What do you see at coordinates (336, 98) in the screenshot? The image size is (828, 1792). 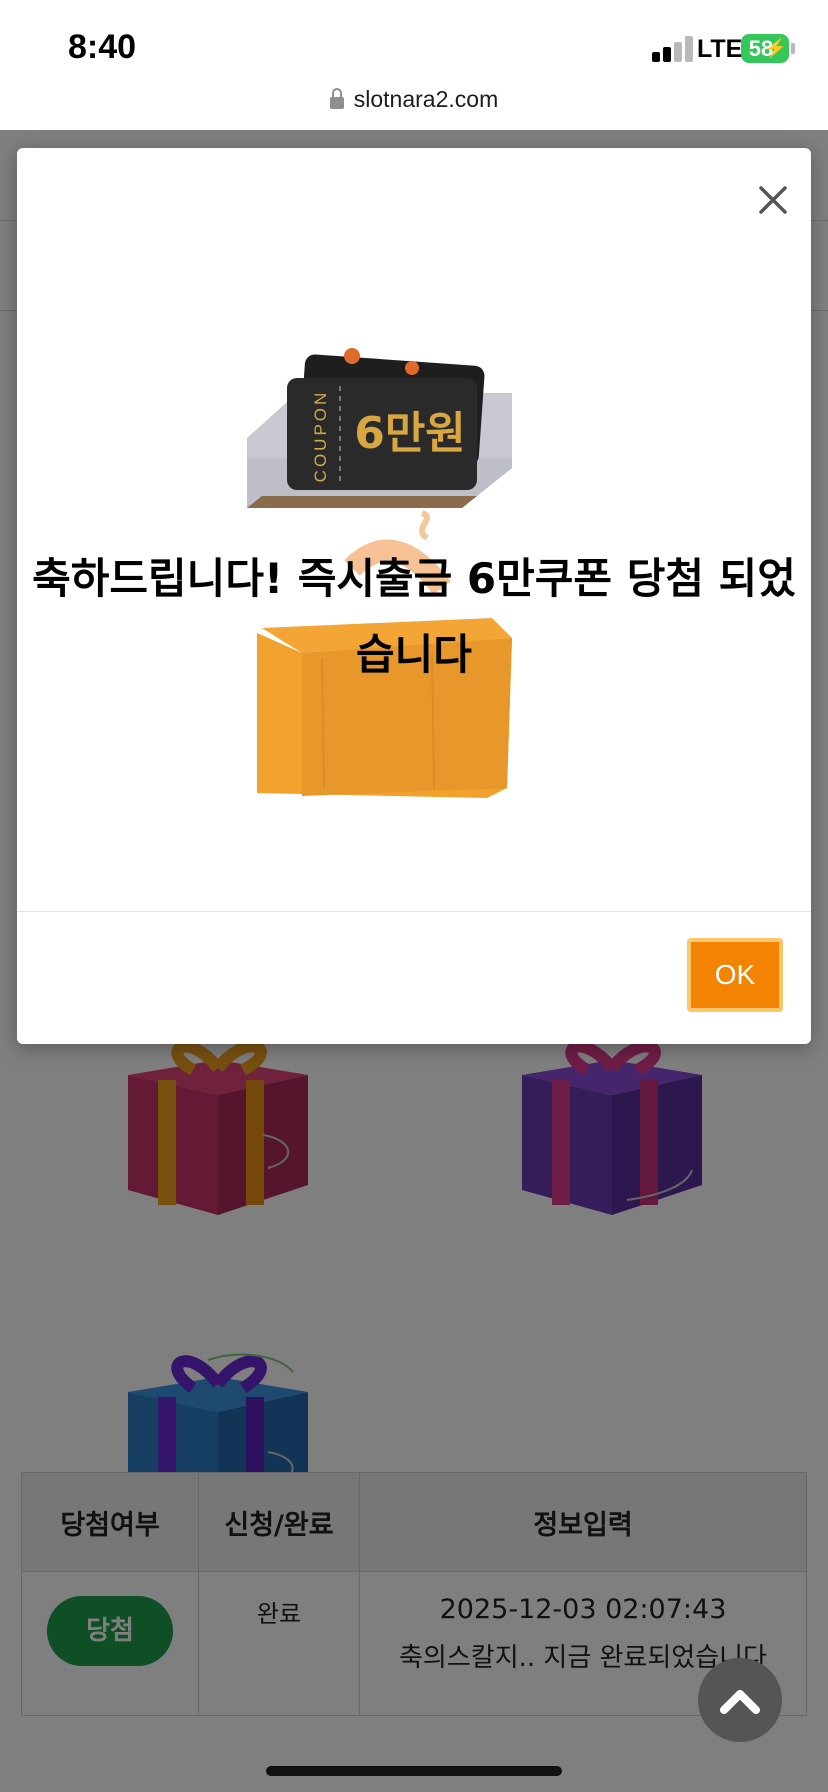 I see `lock-icon` at bounding box center [336, 98].